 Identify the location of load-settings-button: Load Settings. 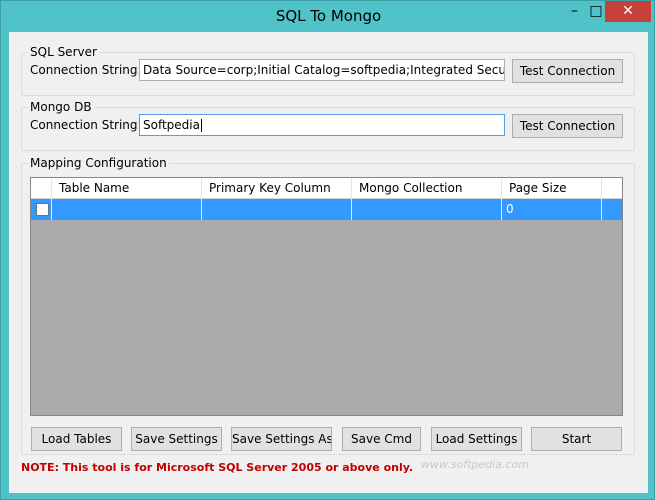
(476, 439).